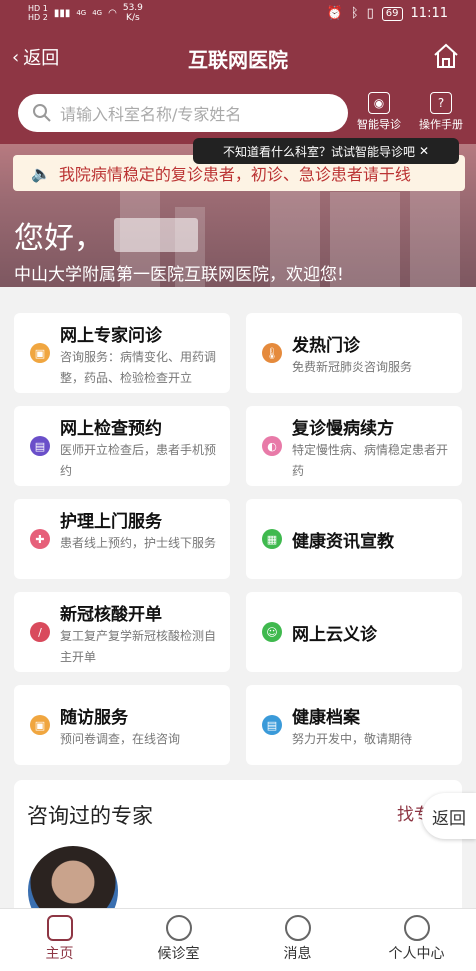 This screenshot has height=971, width=476. I want to click on sim1-label: HD 1, so click(38, 8).